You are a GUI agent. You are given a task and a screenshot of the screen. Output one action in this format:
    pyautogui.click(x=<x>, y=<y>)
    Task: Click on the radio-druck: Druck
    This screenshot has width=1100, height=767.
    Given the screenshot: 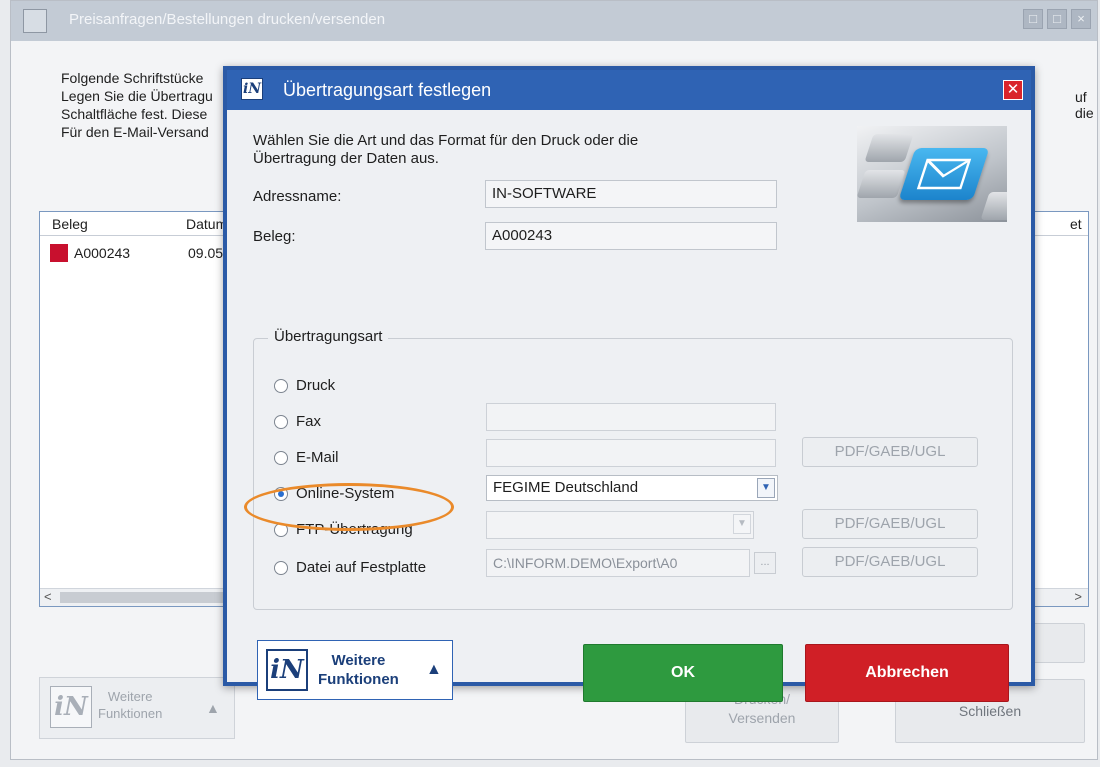 What is the action you would take?
    pyautogui.click(x=304, y=385)
    